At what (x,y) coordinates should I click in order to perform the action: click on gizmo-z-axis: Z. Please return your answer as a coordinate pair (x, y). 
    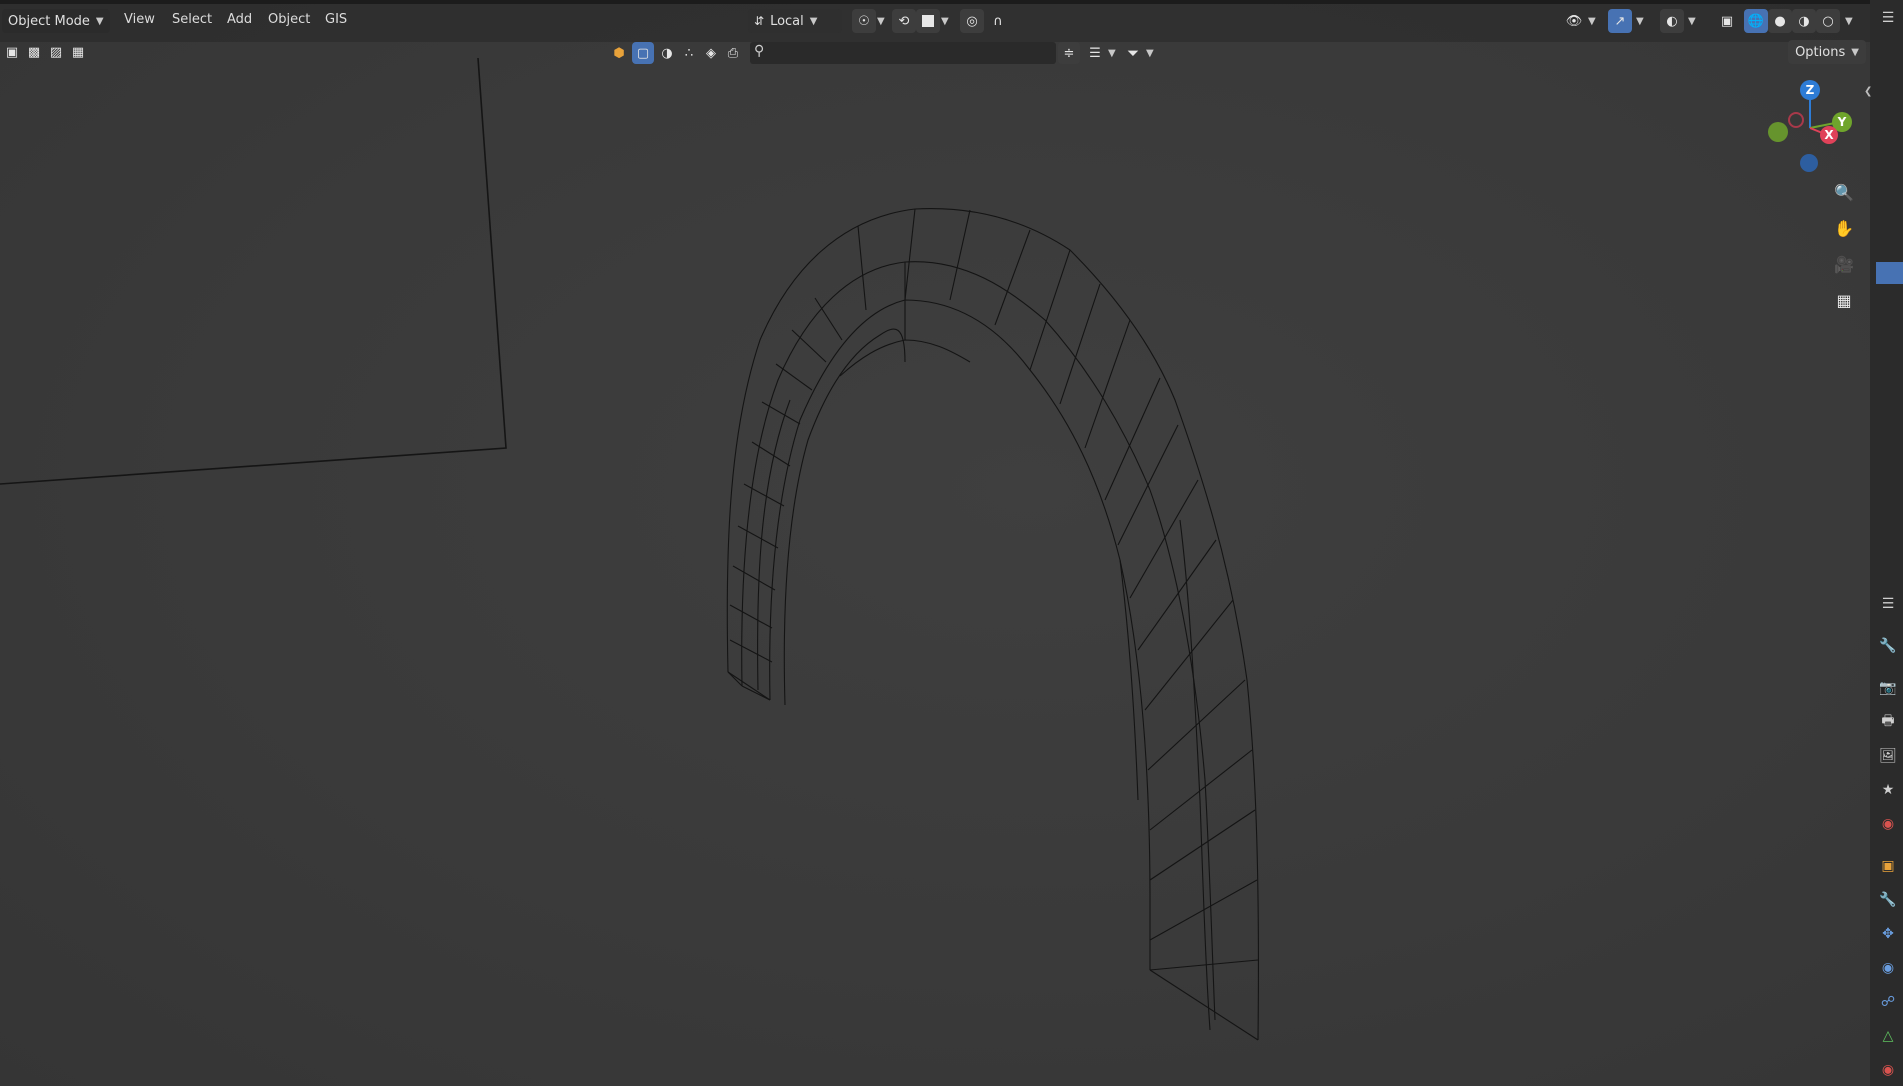
    Looking at the image, I should click on (1810, 90).